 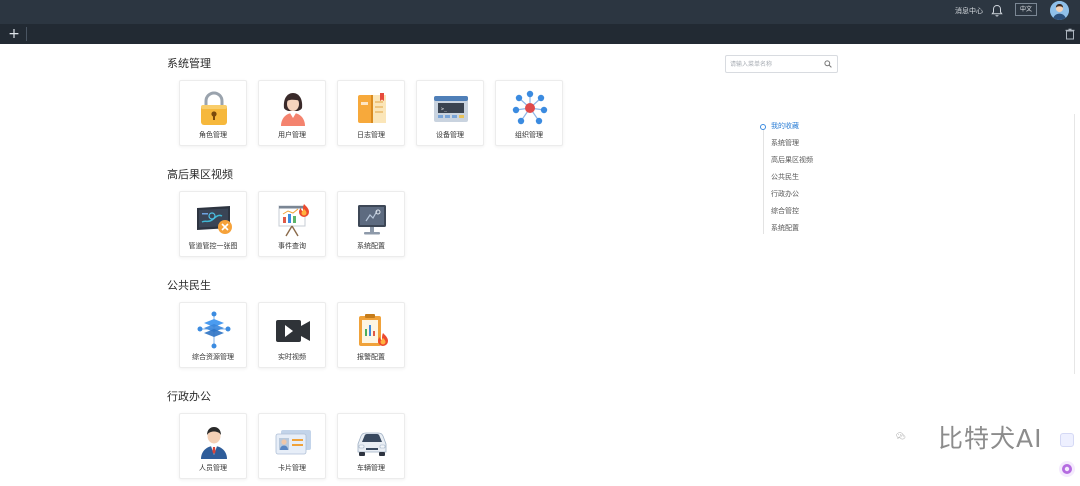 What do you see at coordinates (1026, 9) in the screenshot?
I see `language-switch: 中文` at bounding box center [1026, 9].